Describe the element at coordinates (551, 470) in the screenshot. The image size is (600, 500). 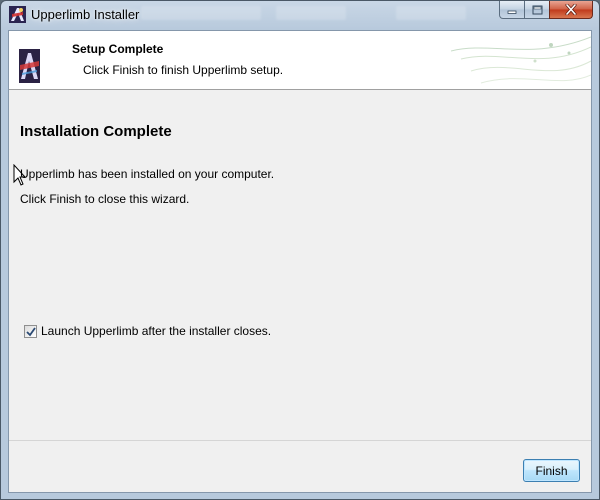
I see `finish-button: Finish` at that location.